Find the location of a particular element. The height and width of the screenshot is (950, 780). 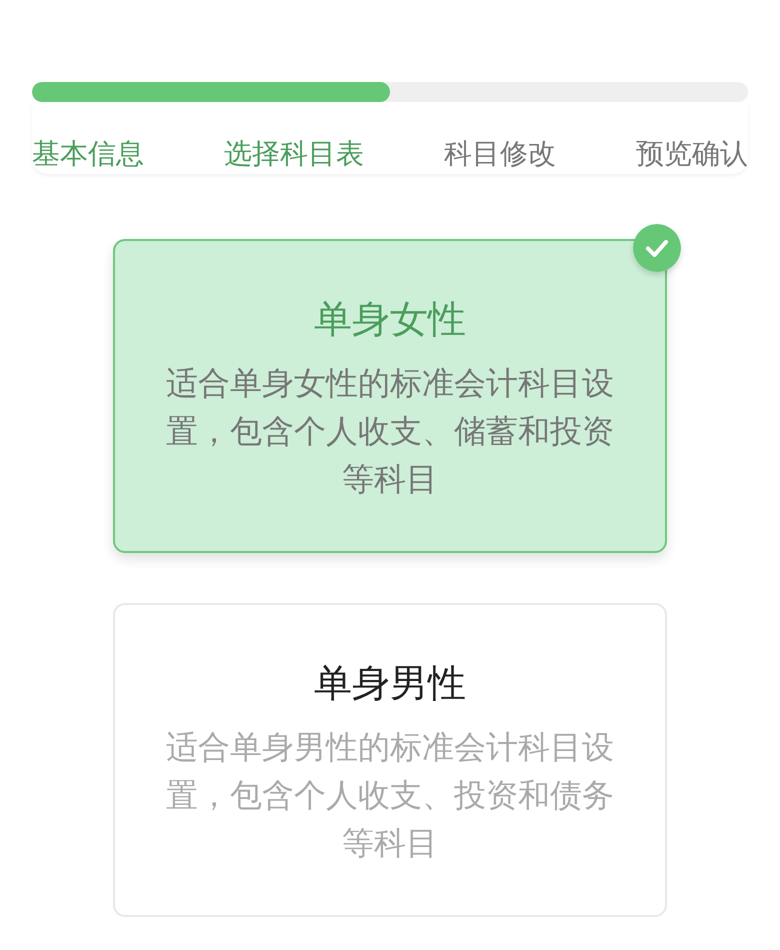

step-label: 选择科目表 is located at coordinates (294, 154).